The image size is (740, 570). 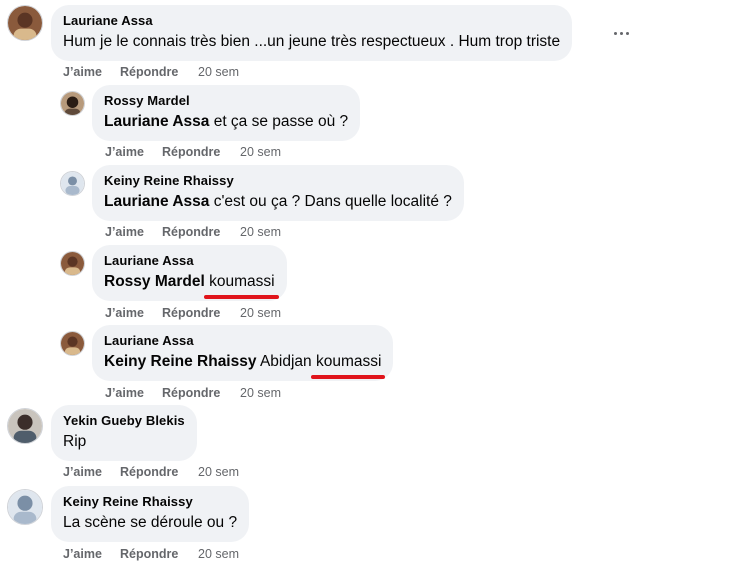 I want to click on comment-text: Rossy Mardel koumassi, so click(x=192, y=285).